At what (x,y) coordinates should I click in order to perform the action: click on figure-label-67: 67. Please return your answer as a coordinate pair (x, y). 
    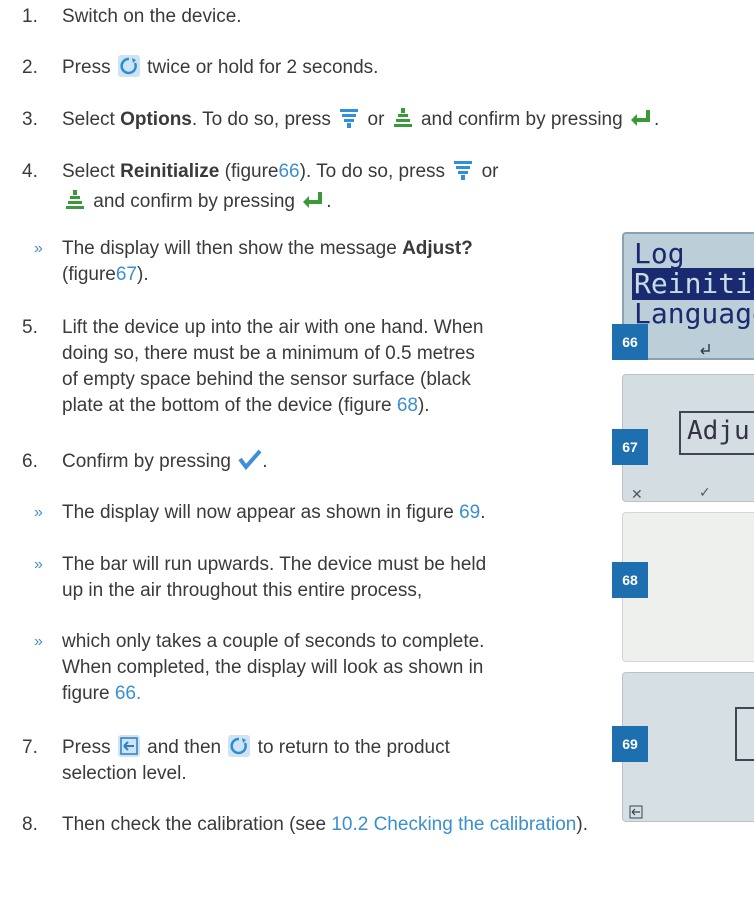
    Looking at the image, I should click on (630, 447).